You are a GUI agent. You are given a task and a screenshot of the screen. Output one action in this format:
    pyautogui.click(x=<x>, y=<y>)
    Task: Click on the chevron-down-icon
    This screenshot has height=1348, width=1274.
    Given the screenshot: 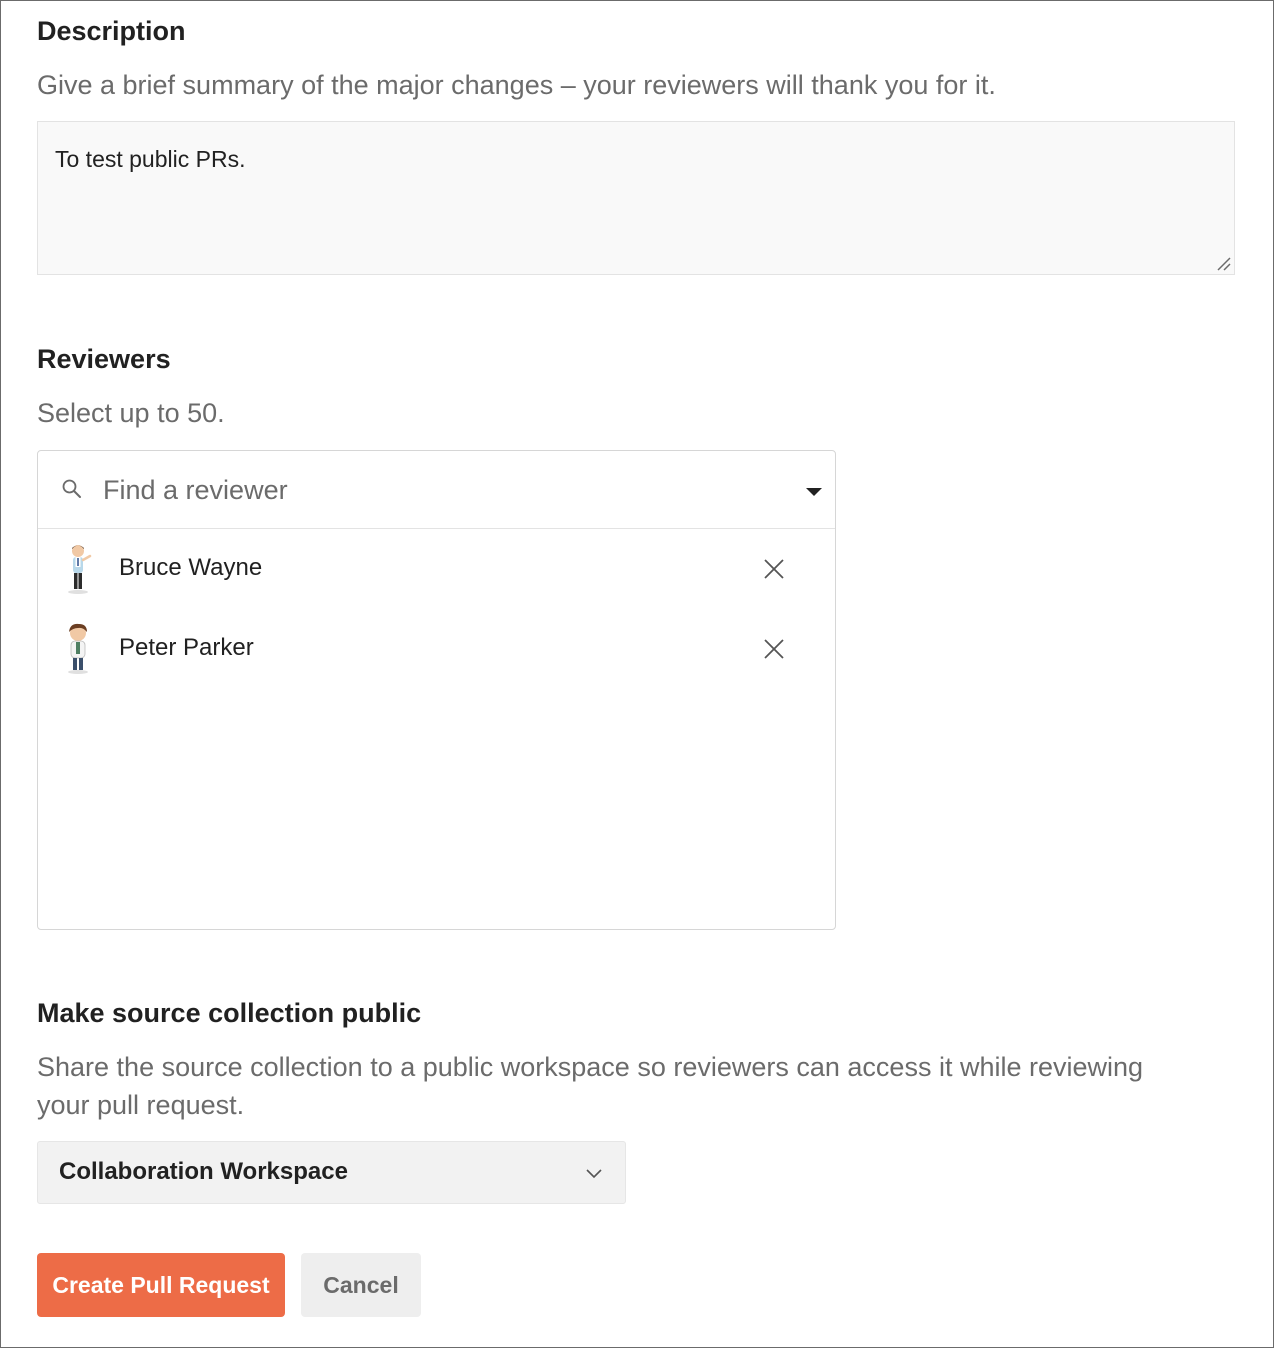 What is the action you would take?
    pyautogui.click(x=594, y=1174)
    